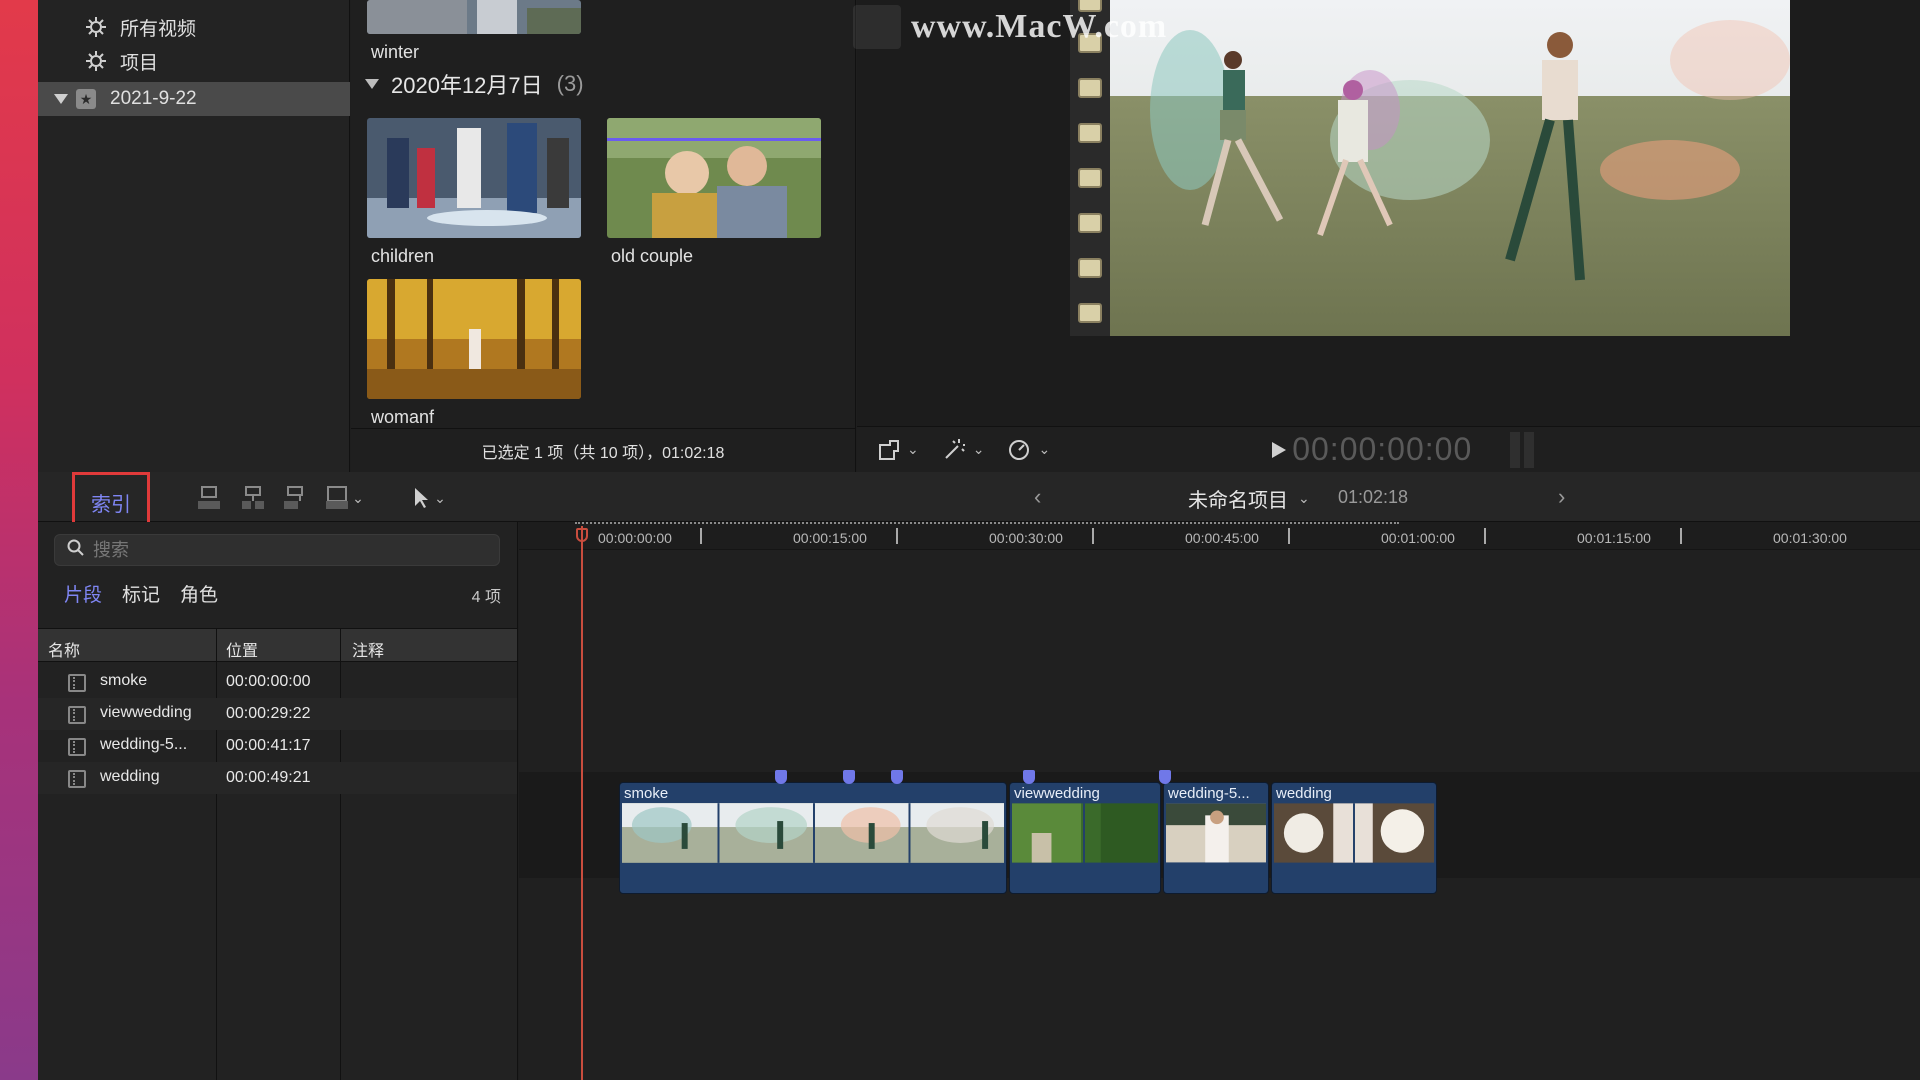 Image resolution: width=1920 pixels, height=1080 pixels. What do you see at coordinates (158, 29) in the screenshot?
I see `sidebar-item-label: 所有视频` at bounding box center [158, 29].